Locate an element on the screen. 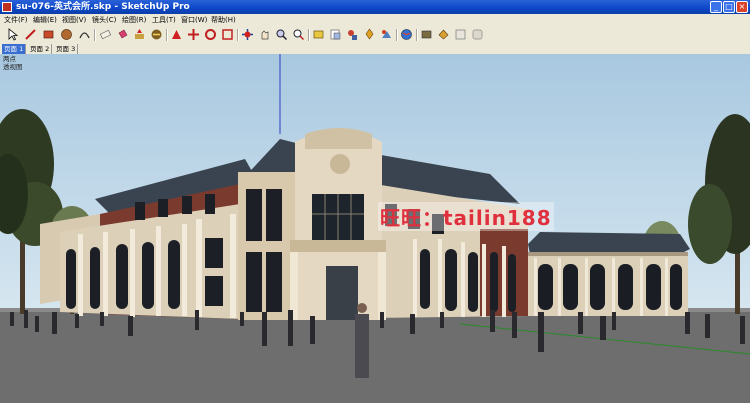  dimension-icon is located at coordinates (352, 34).